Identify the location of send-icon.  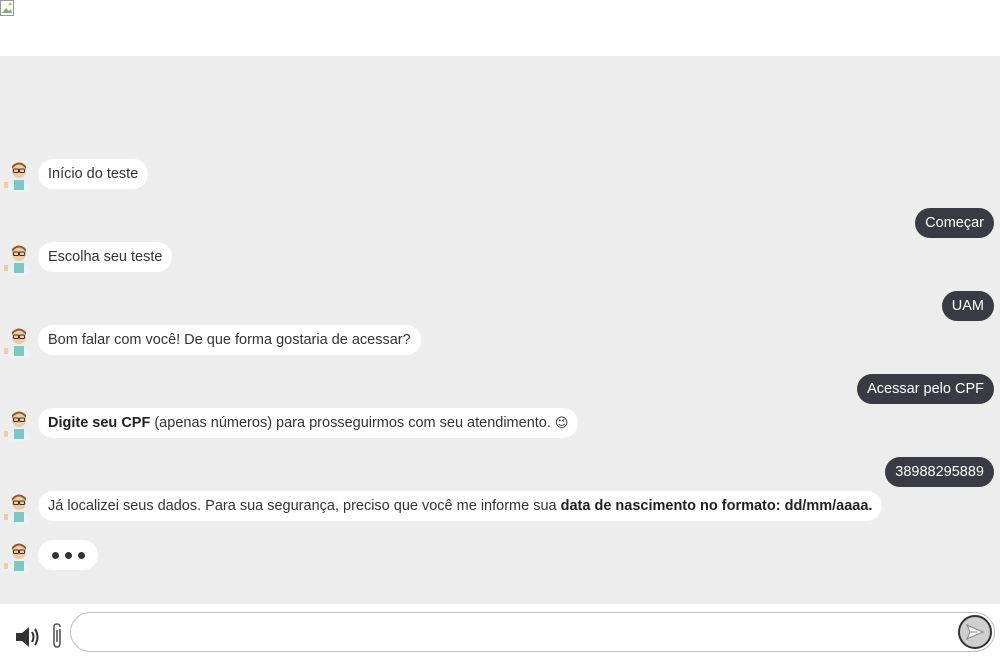
(975, 632).